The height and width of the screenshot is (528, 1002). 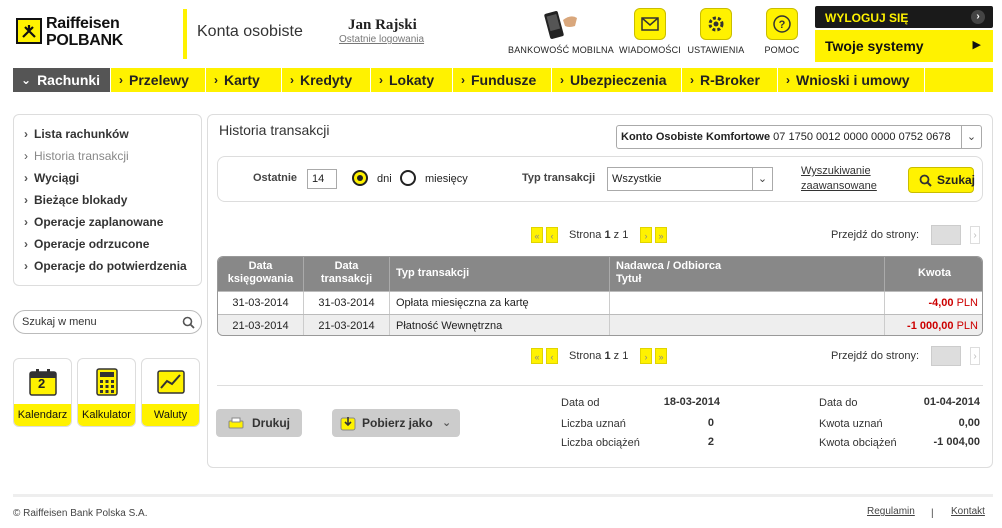 I want to click on settings-label: USTAWIENIA, so click(x=716, y=50).